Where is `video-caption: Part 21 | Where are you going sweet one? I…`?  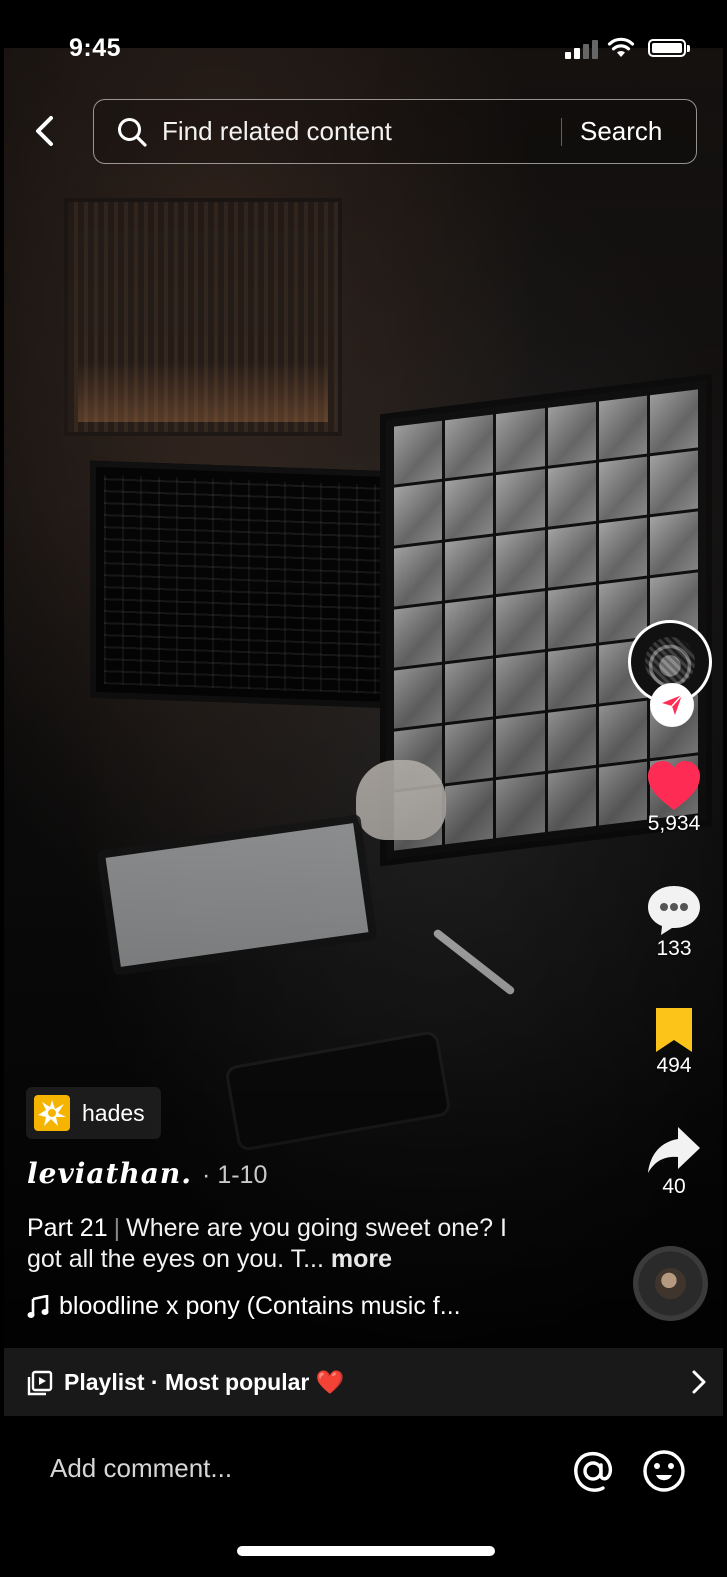 video-caption: Part 21 | Where are you going sweet one? I… is located at coordinates (287, 1244).